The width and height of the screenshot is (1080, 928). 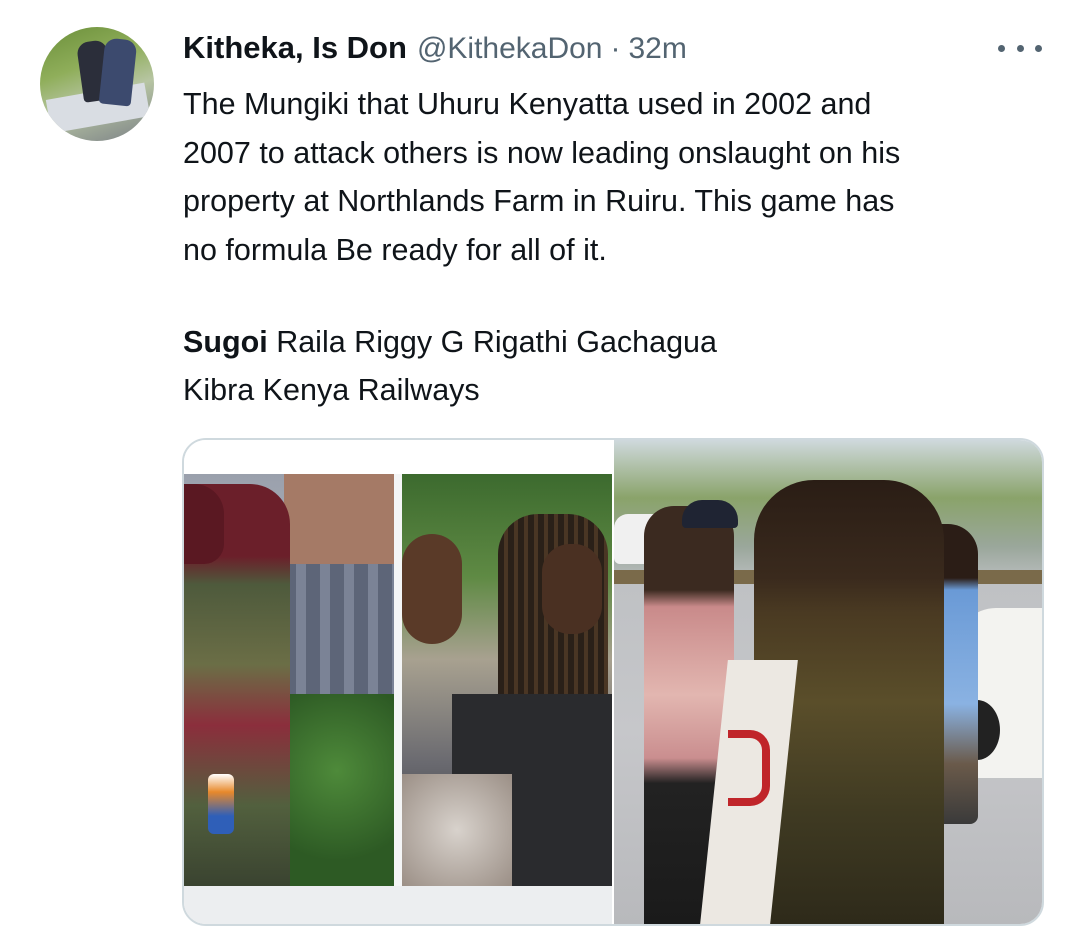 What do you see at coordinates (492, 342) in the screenshot?
I see `tags-line-1-rest: Raila Riggy G Rigathi Gachagua` at bounding box center [492, 342].